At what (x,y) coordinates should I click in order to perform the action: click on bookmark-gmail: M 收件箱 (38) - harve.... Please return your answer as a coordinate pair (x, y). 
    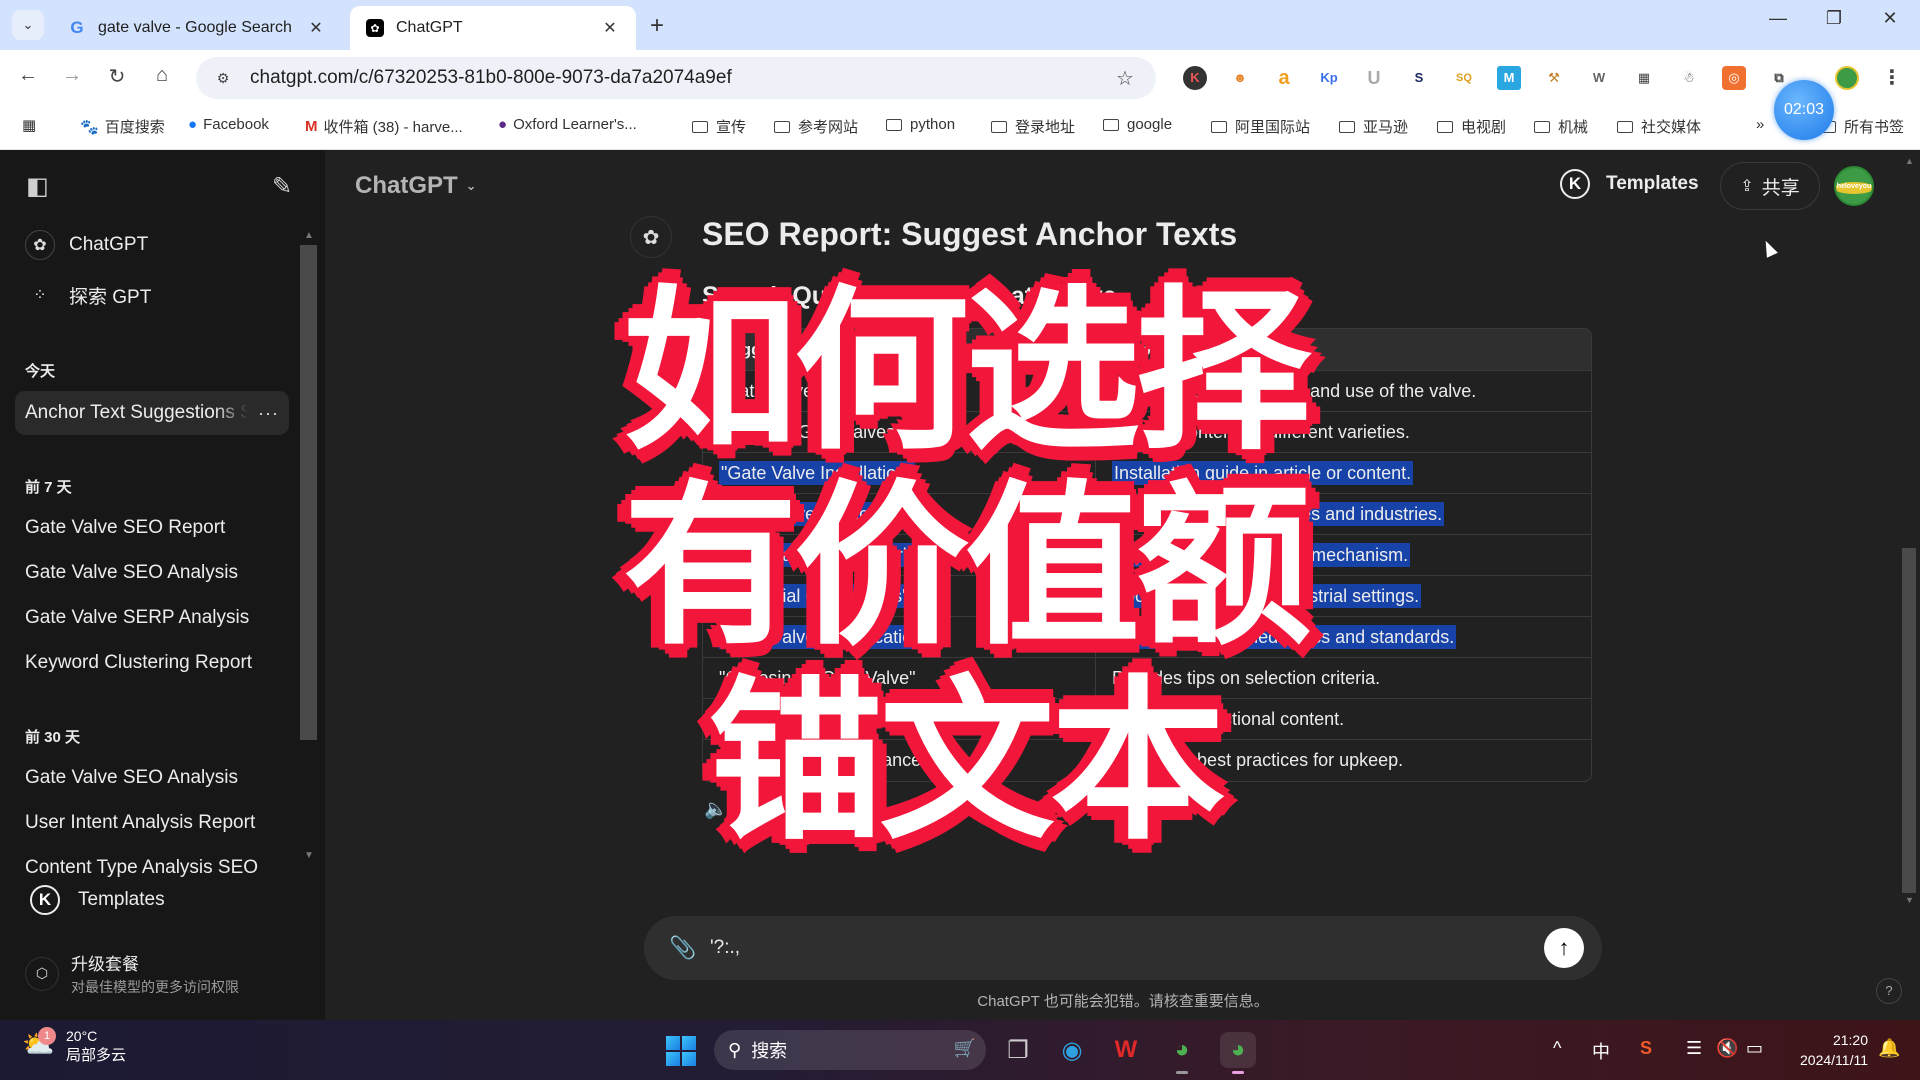
    Looking at the image, I should click on (384, 126).